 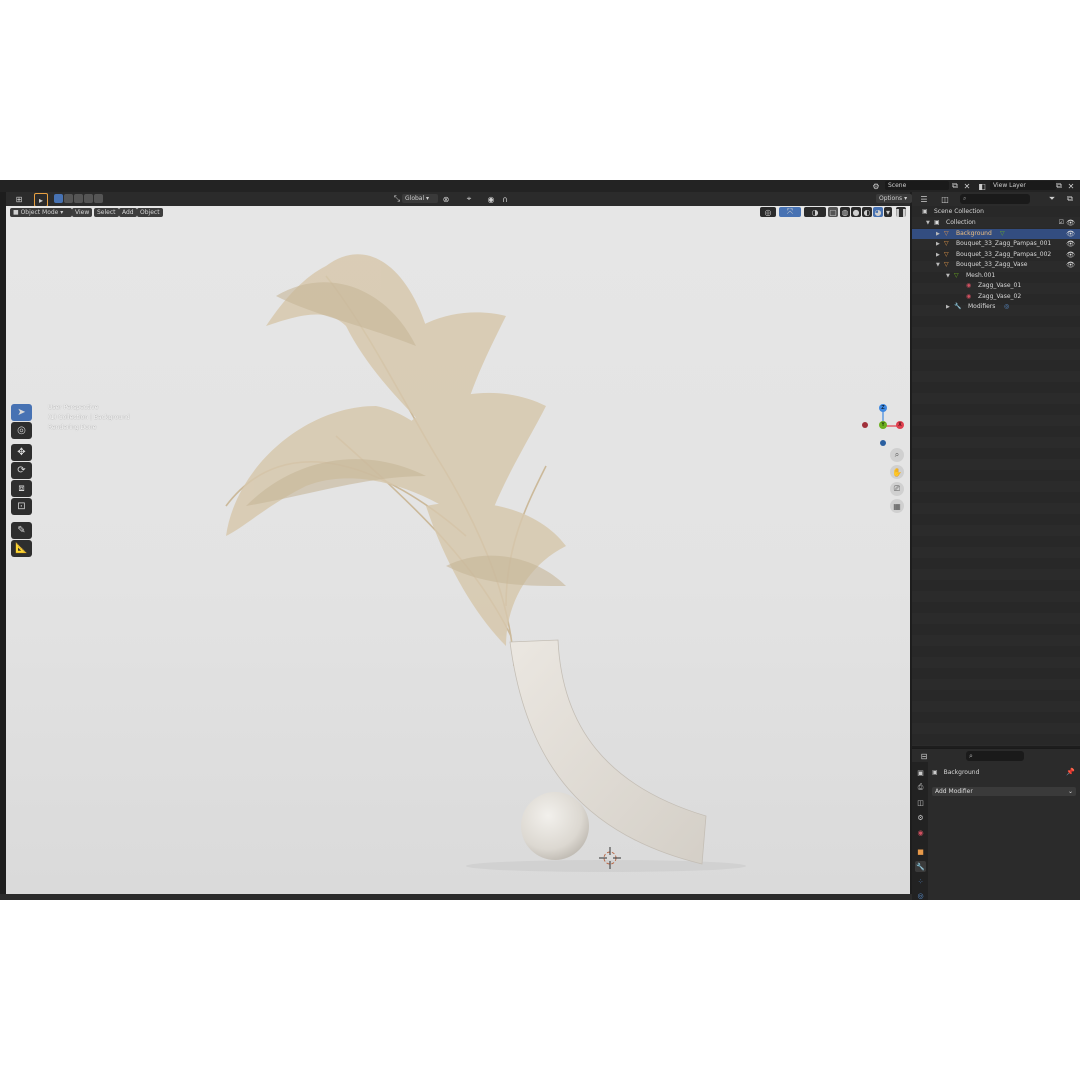 I want to click on gizmo-x-axis: X, so click(x=900, y=425).